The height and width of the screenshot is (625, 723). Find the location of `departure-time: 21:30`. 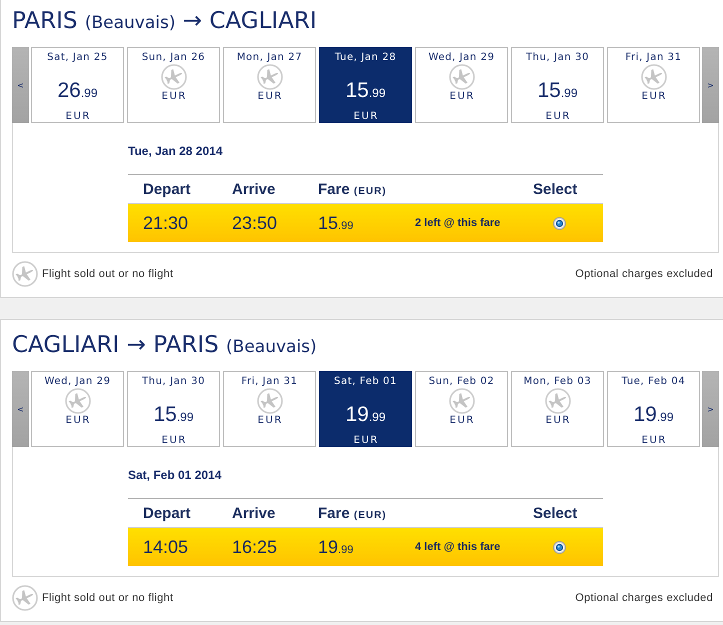

departure-time: 21:30 is located at coordinates (165, 223).